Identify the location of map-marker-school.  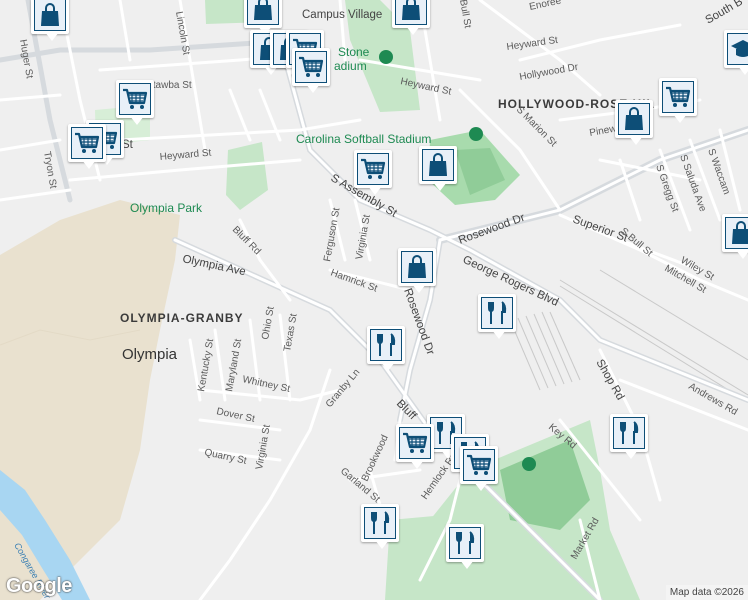
(736, 52).